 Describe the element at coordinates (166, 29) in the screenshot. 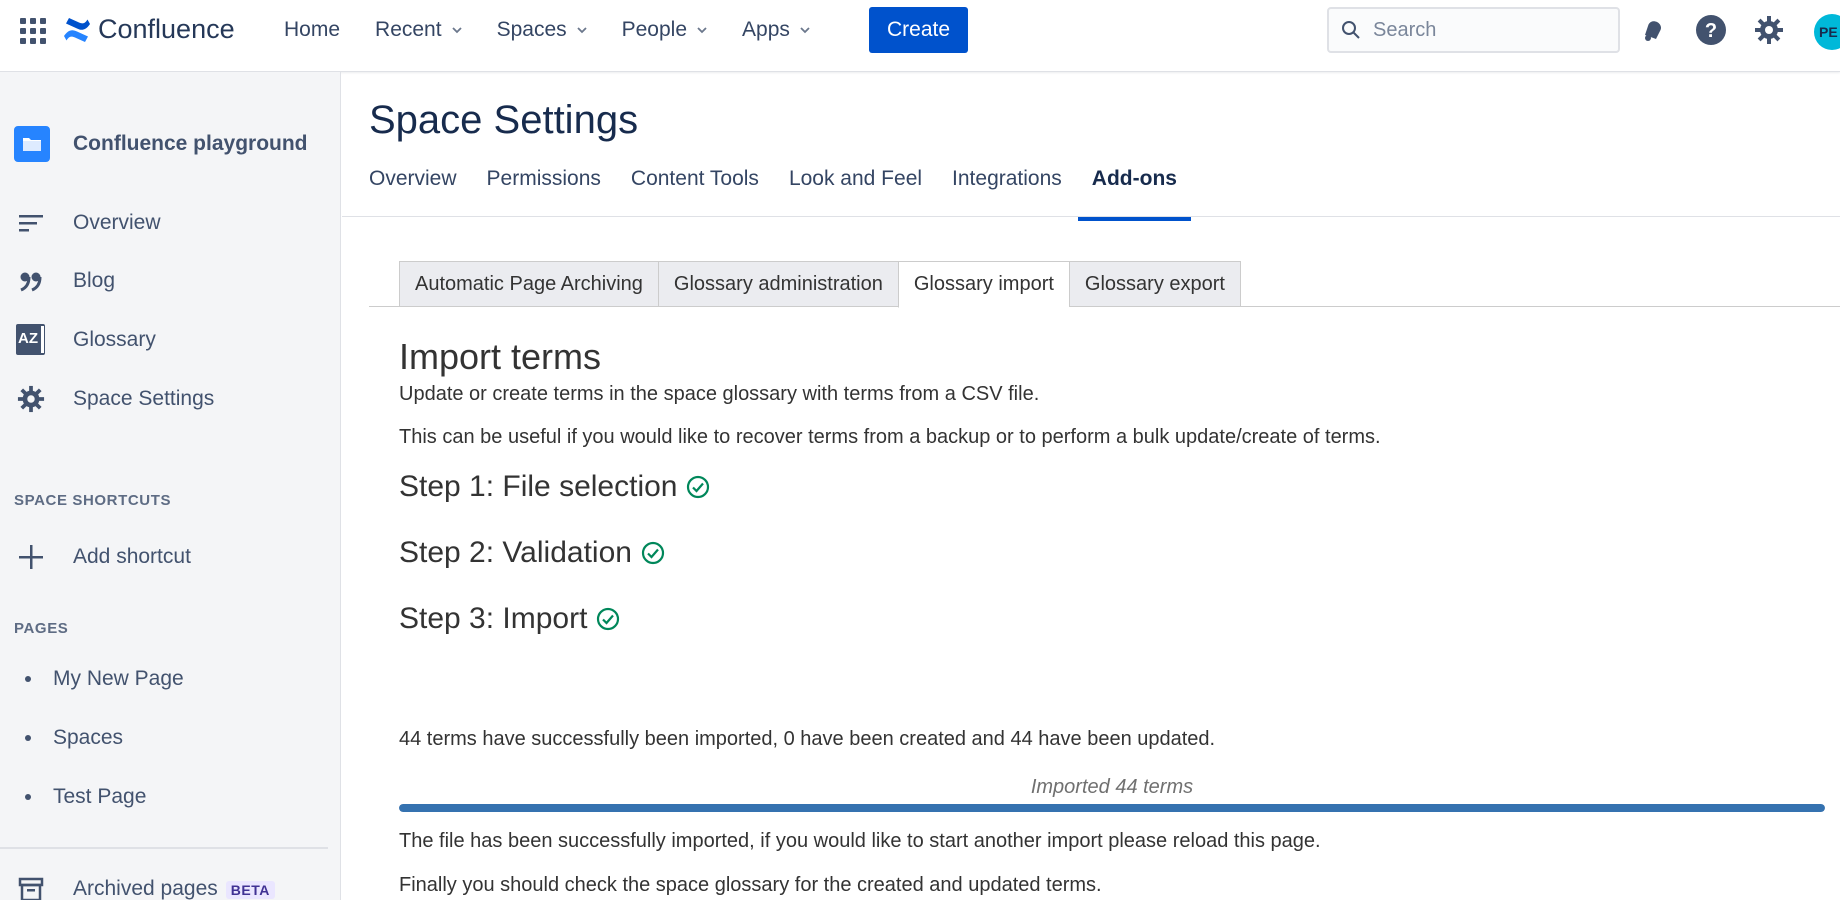

I see `logo-text: Confluence` at that location.